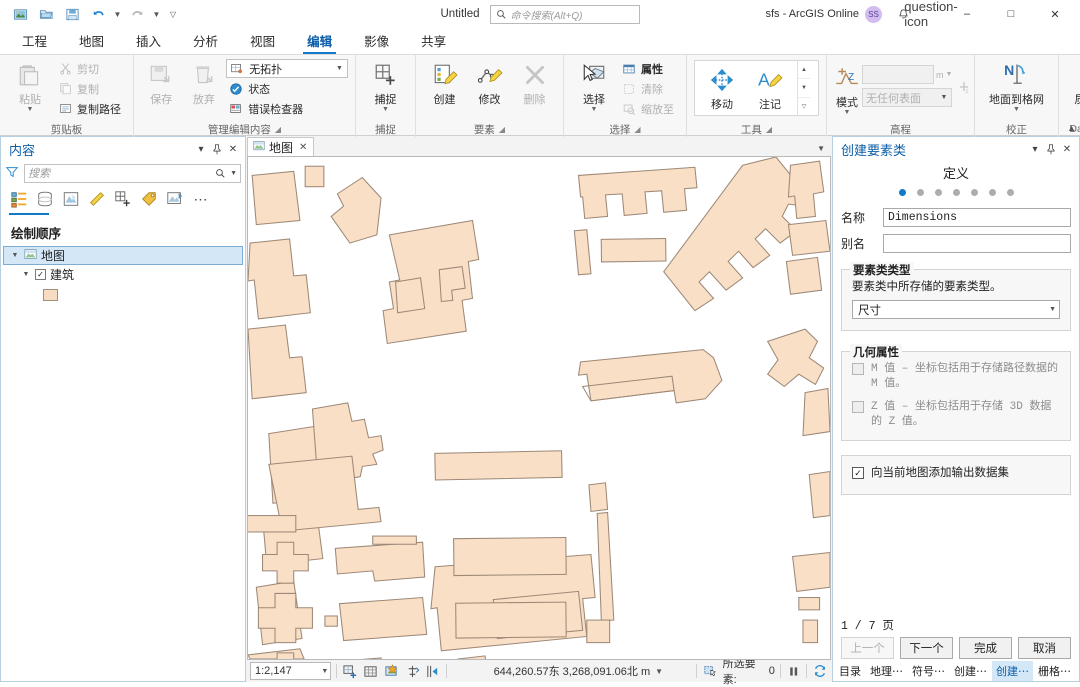 This screenshot has height=687, width=1080. What do you see at coordinates (385, 85) in the screenshot?
I see `snapping-button: 捕捉 ▼` at bounding box center [385, 85].